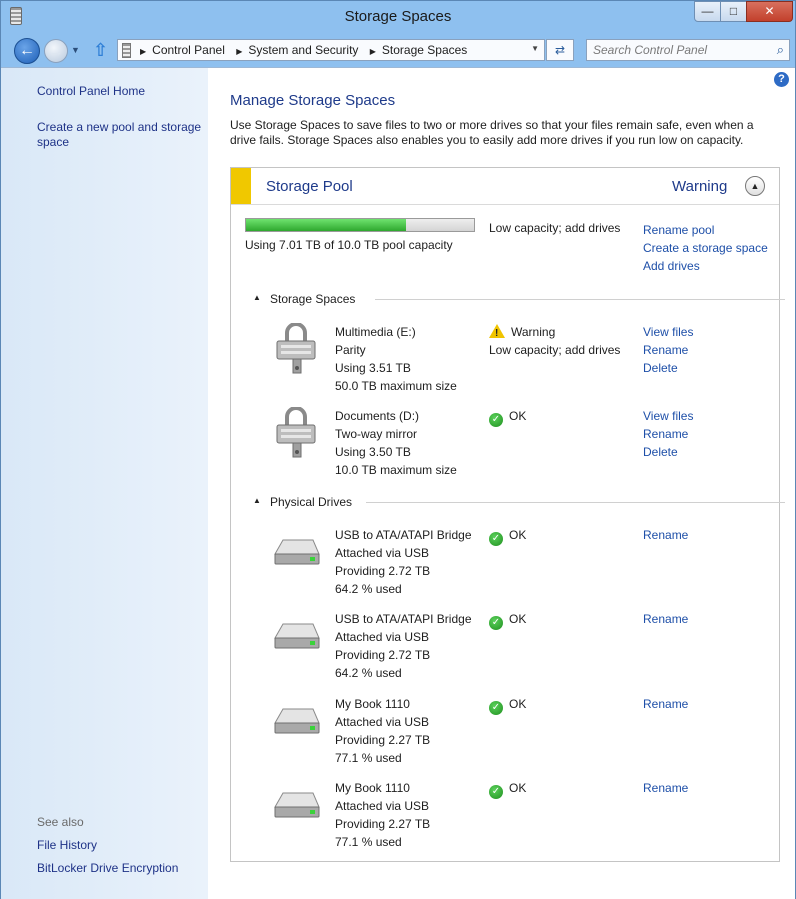 This screenshot has height=899, width=796. What do you see at coordinates (781, 79) in the screenshot?
I see `help-icon: ?` at bounding box center [781, 79].